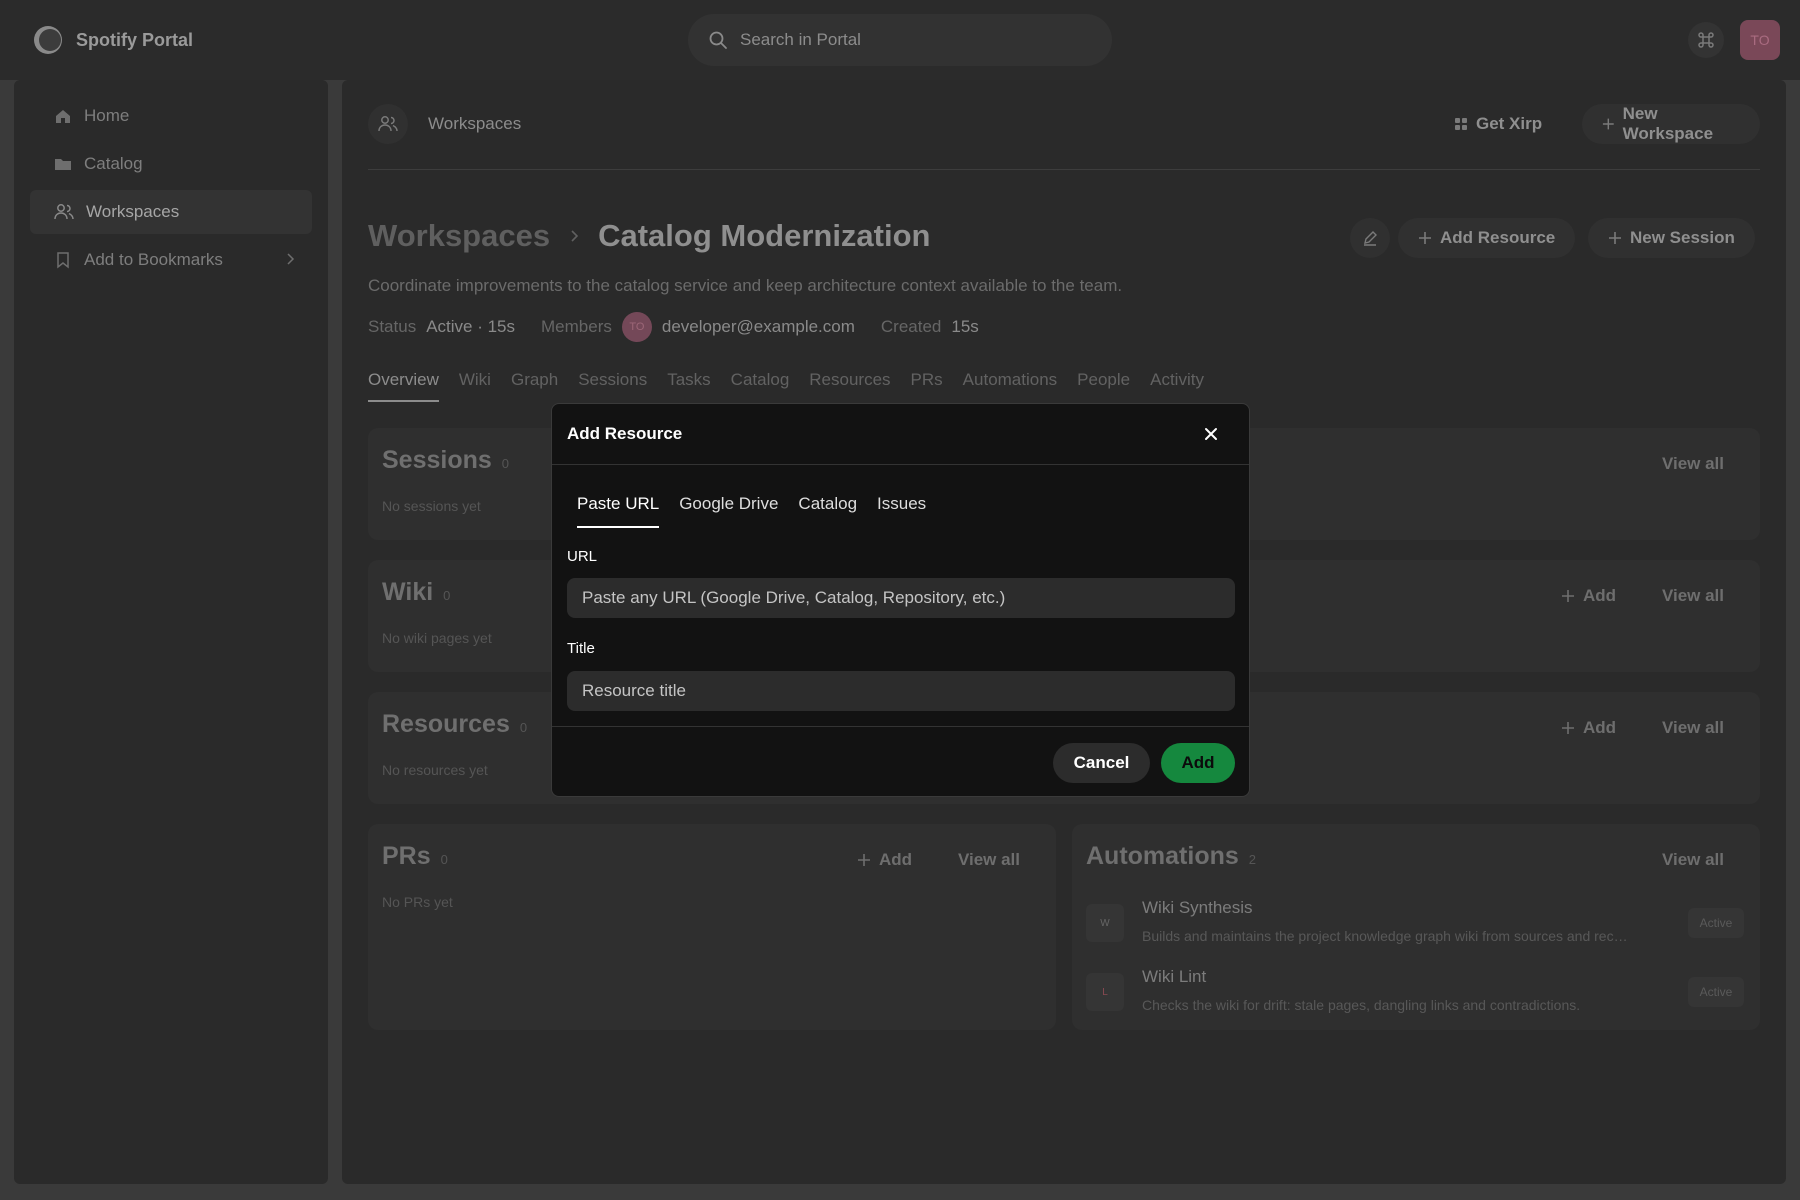  Describe the element at coordinates (1599, 727) in the screenshot. I see `resources-add-label: Add` at that location.